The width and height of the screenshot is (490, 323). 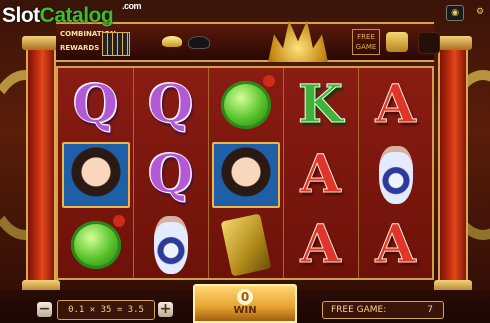 What do you see at coordinates (199, 42) in the screenshot?
I see `black-ingot-icon` at bounding box center [199, 42].